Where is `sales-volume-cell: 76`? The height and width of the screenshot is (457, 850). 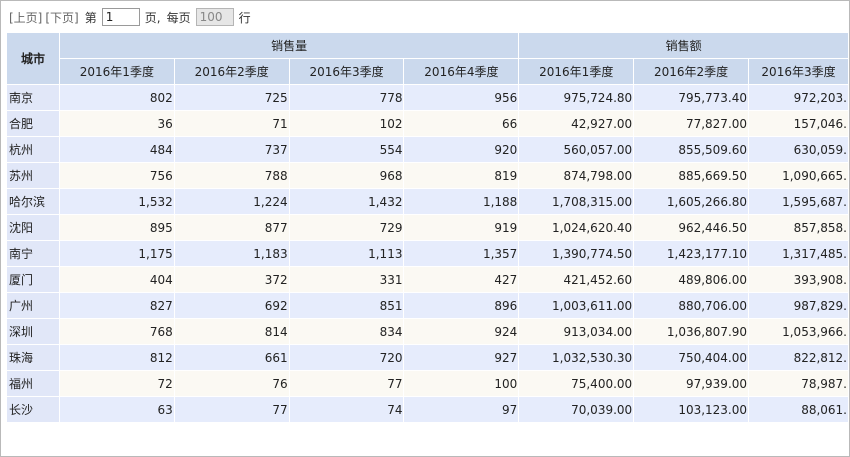 sales-volume-cell: 76 is located at coordinates (231, 383).